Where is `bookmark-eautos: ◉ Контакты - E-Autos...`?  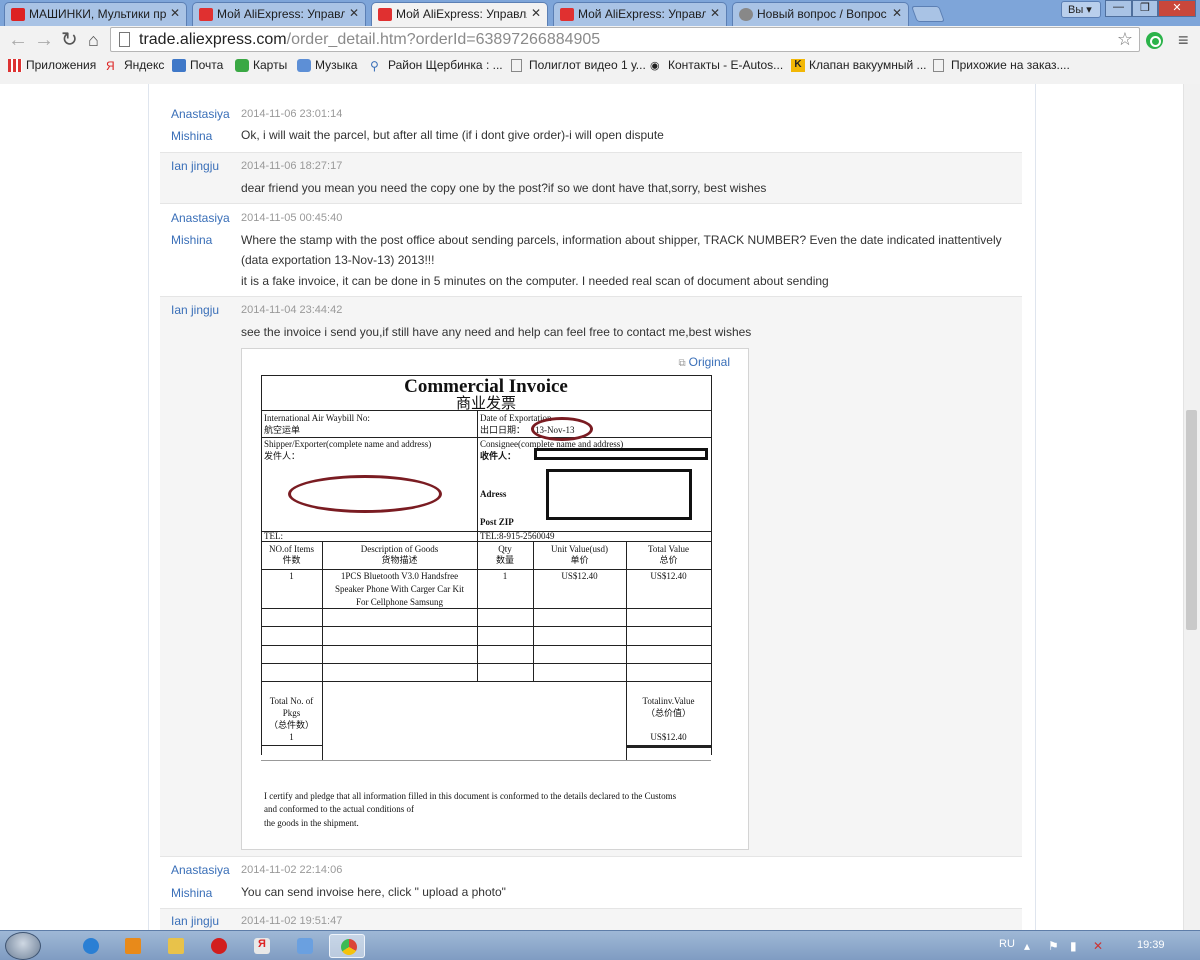 bookmark-eautos: ◉ Контакты - E-Autos... is located at coordinates (716, 65).